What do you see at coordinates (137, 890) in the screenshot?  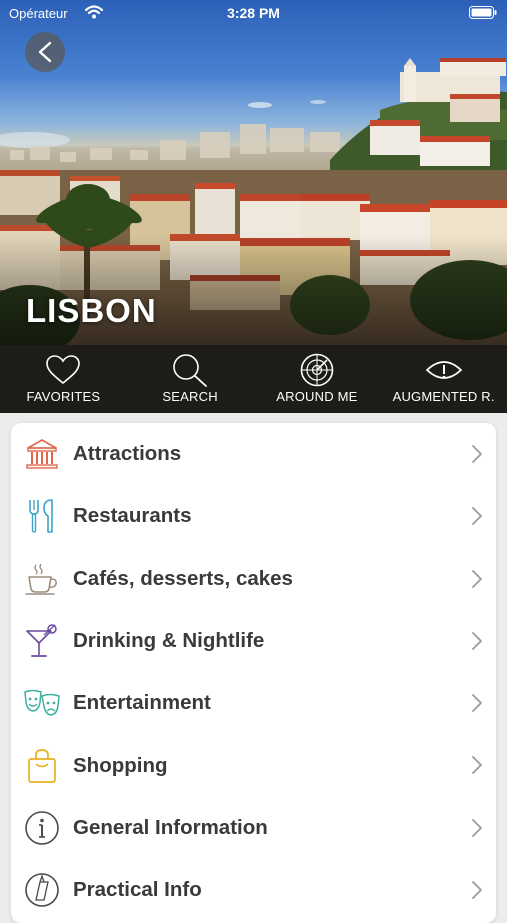 I see `menu-item-label: Practical Info` at bounding box center [137, 890].